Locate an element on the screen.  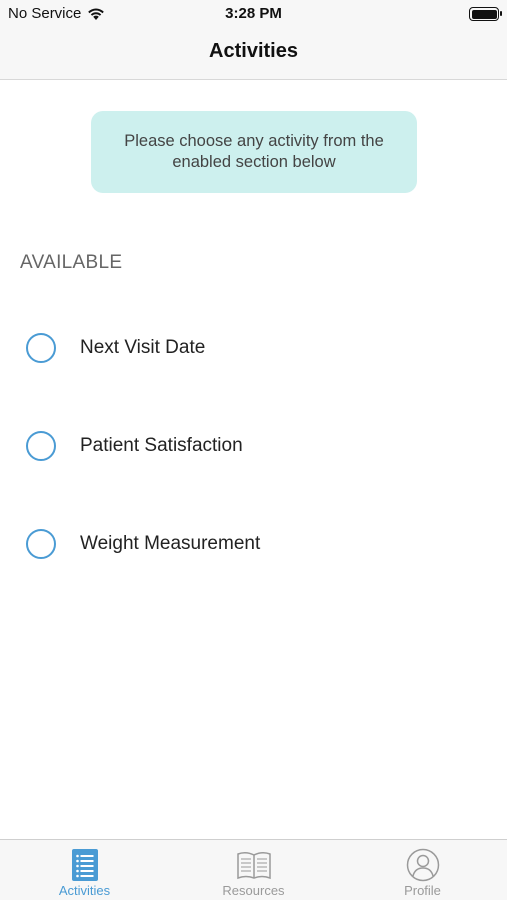
battery-level is located at coordinates (484, 14).